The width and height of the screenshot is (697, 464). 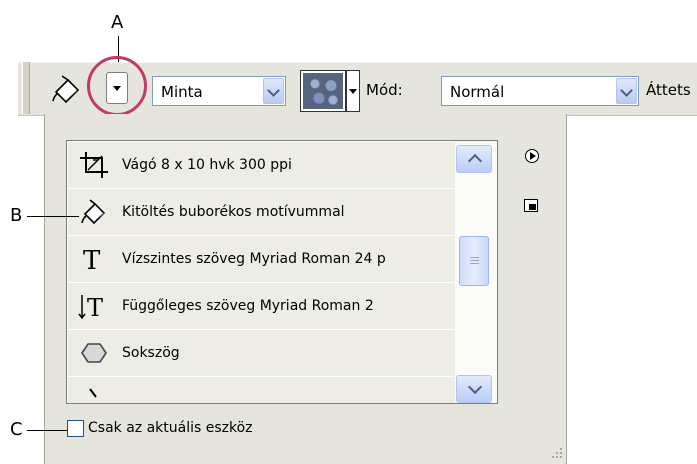 What do you see at coordinates (16, 215) in the screenshot?
I see `callout-b: B` at bounding box center [16, 215].